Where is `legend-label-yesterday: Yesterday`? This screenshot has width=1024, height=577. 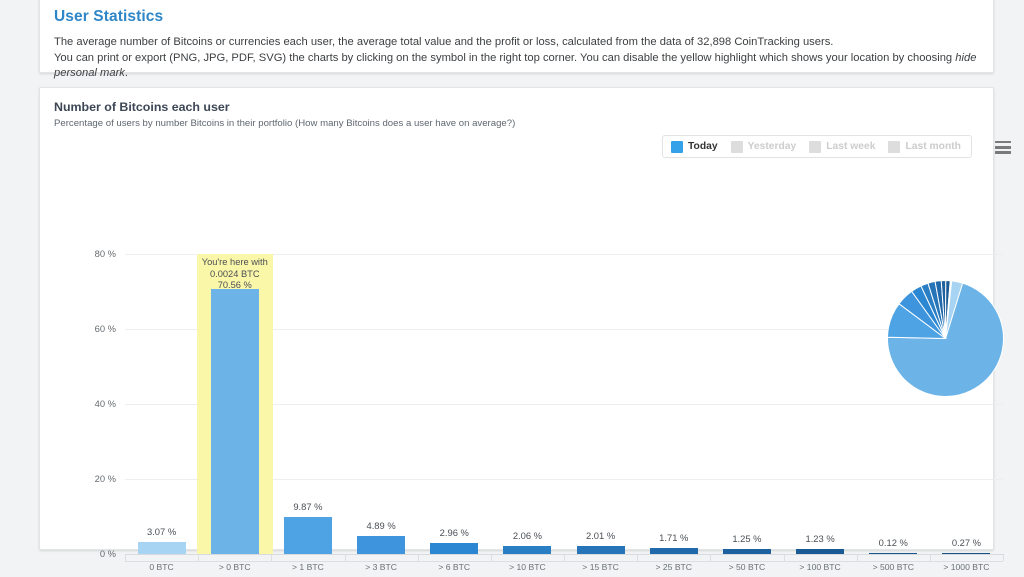
legend-label-yesterday: Yesterday is located at coordinates (772, 146).